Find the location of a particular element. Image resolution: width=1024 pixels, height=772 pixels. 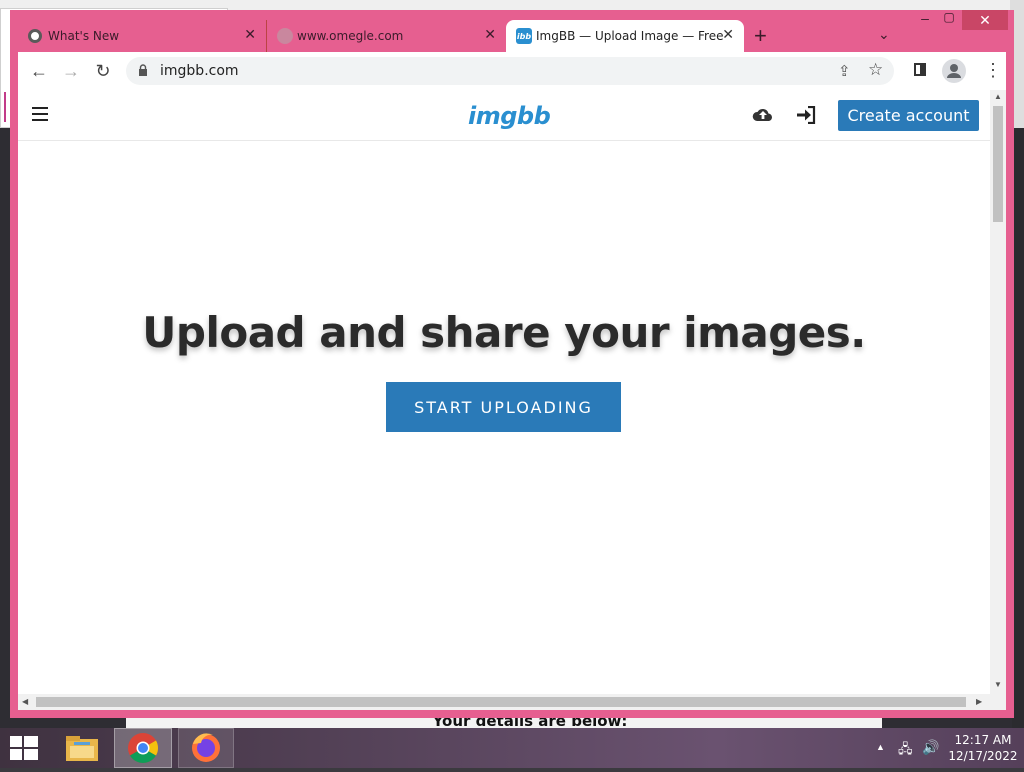

window-close-button: ✕ is located at coordinates (985, 20).